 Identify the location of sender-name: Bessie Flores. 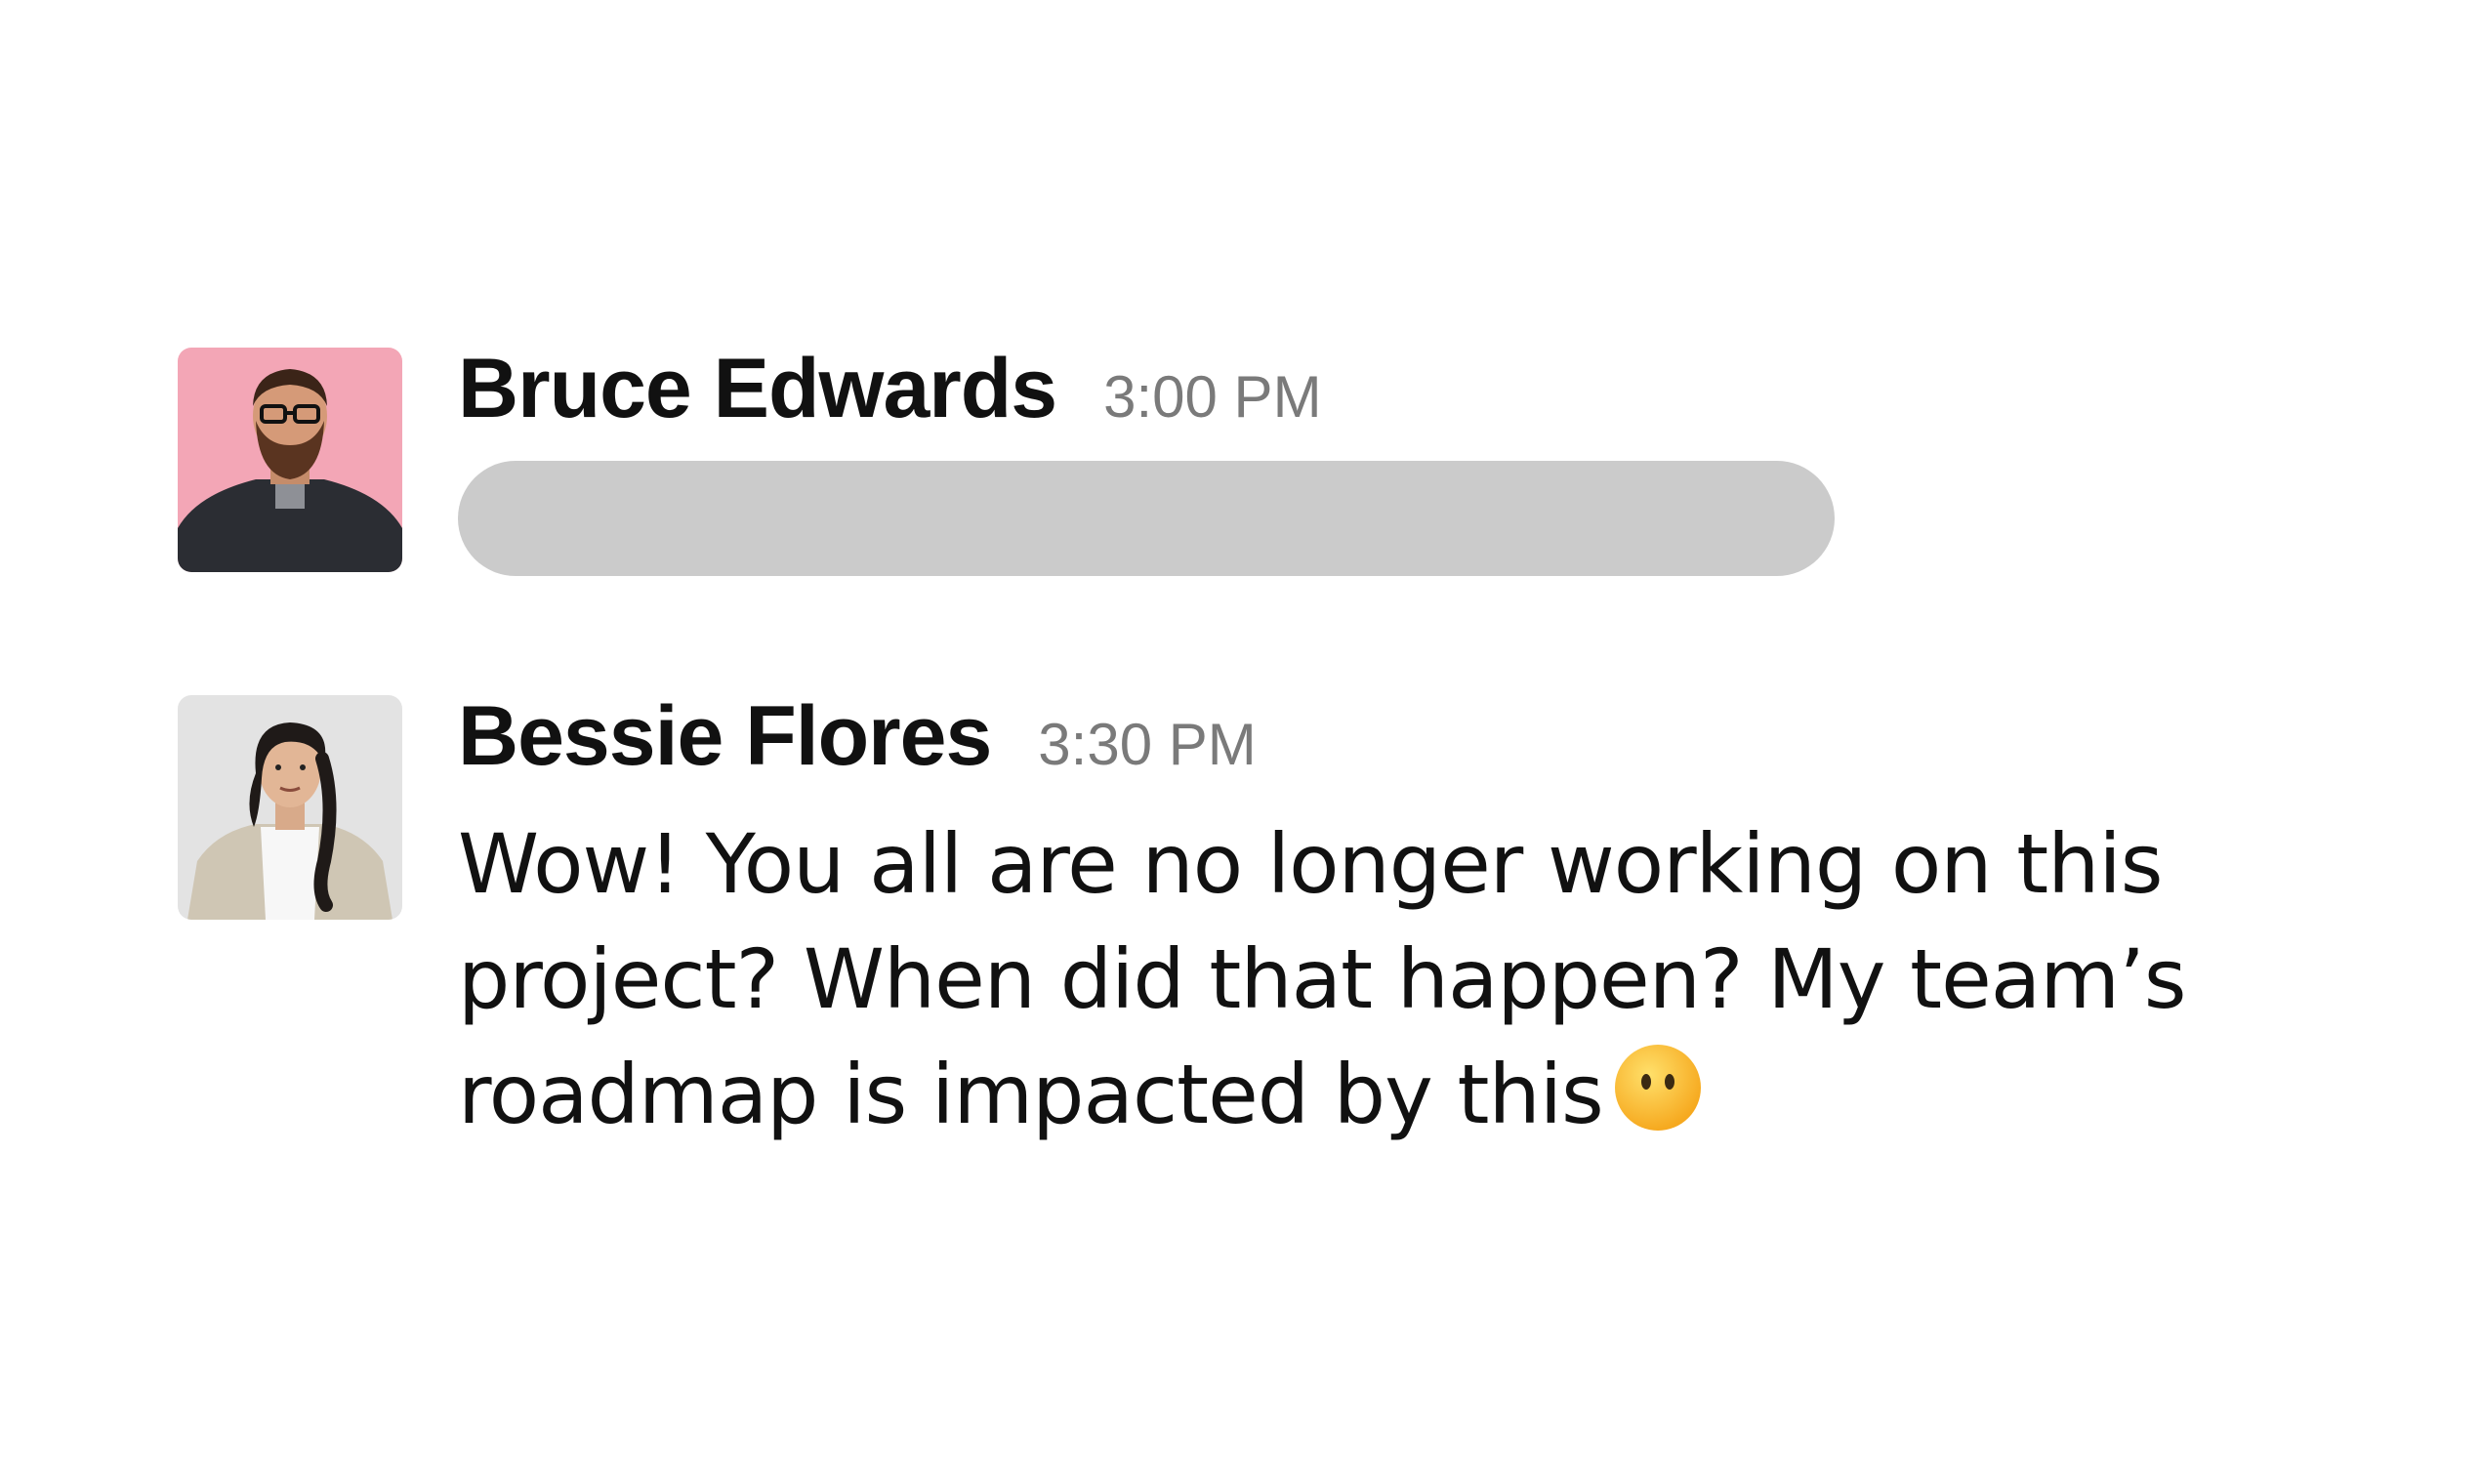
(725, 736).